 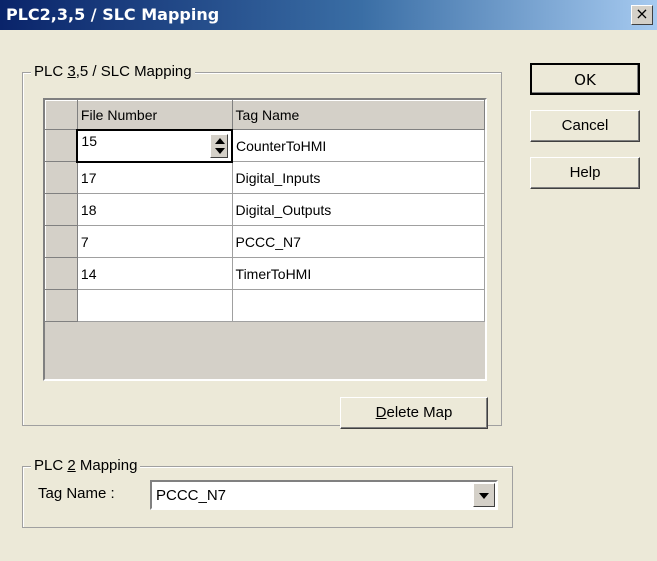 What do you see at coordinates (89, 141) in the screenshot?
I see `file-number-value: 15` at bounding box center [89, 141].